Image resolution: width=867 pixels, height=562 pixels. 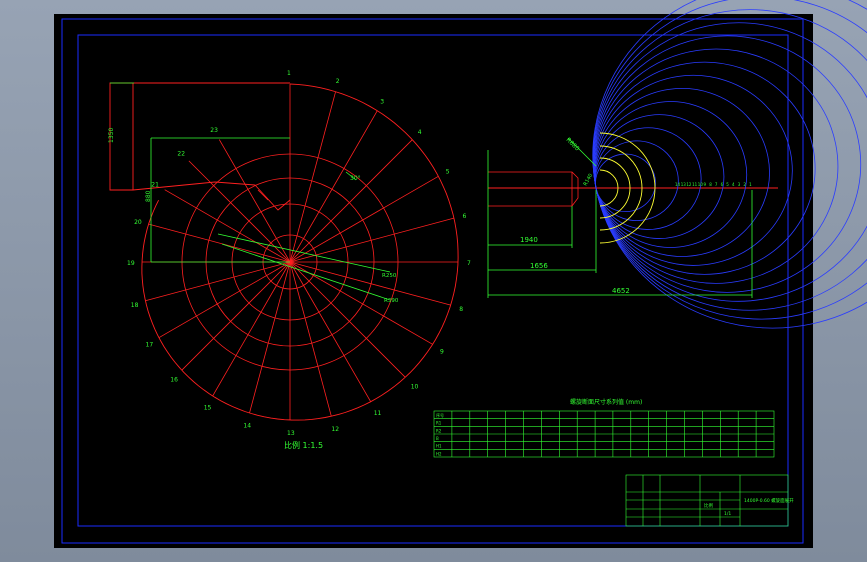 I want to click on table-row-label: R2, so click(x=439, y=430).